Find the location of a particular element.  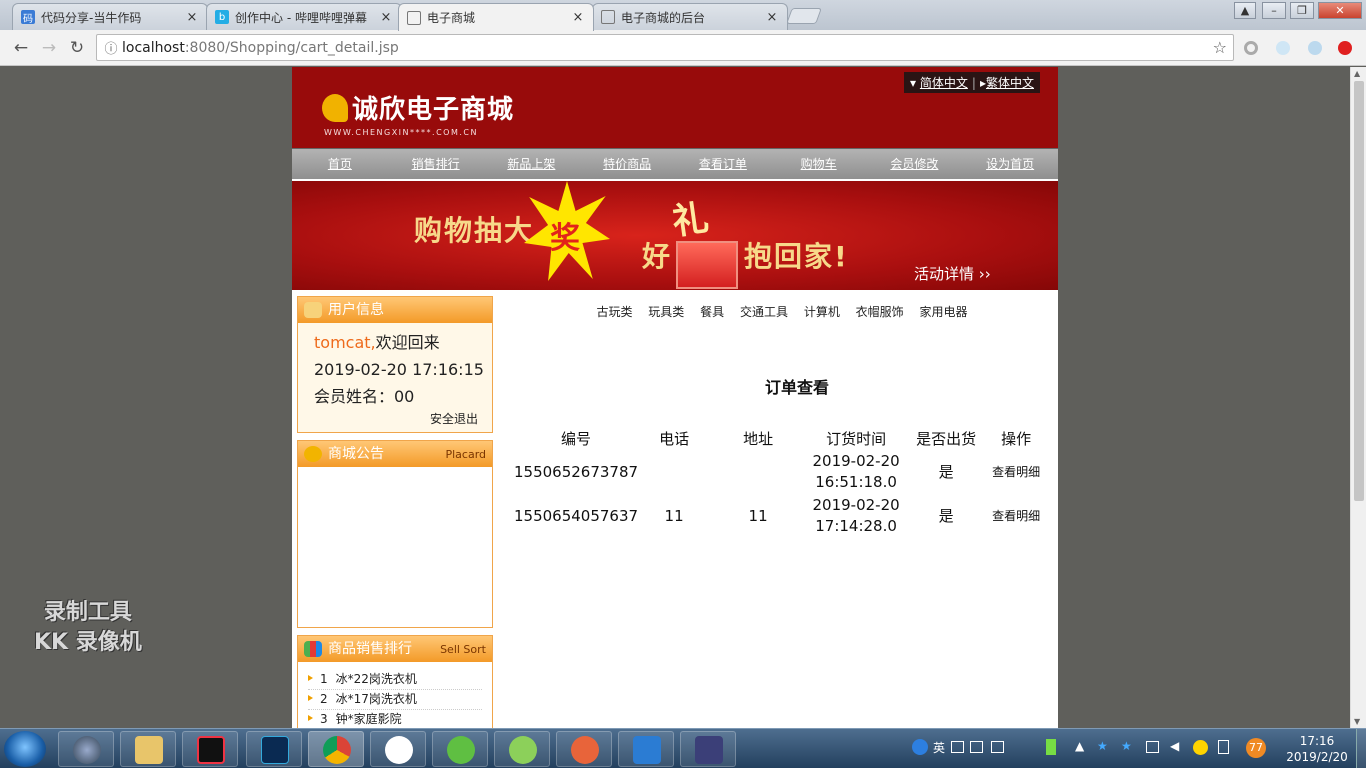

extension-circle-icon is located at coordinates (1251, 48).